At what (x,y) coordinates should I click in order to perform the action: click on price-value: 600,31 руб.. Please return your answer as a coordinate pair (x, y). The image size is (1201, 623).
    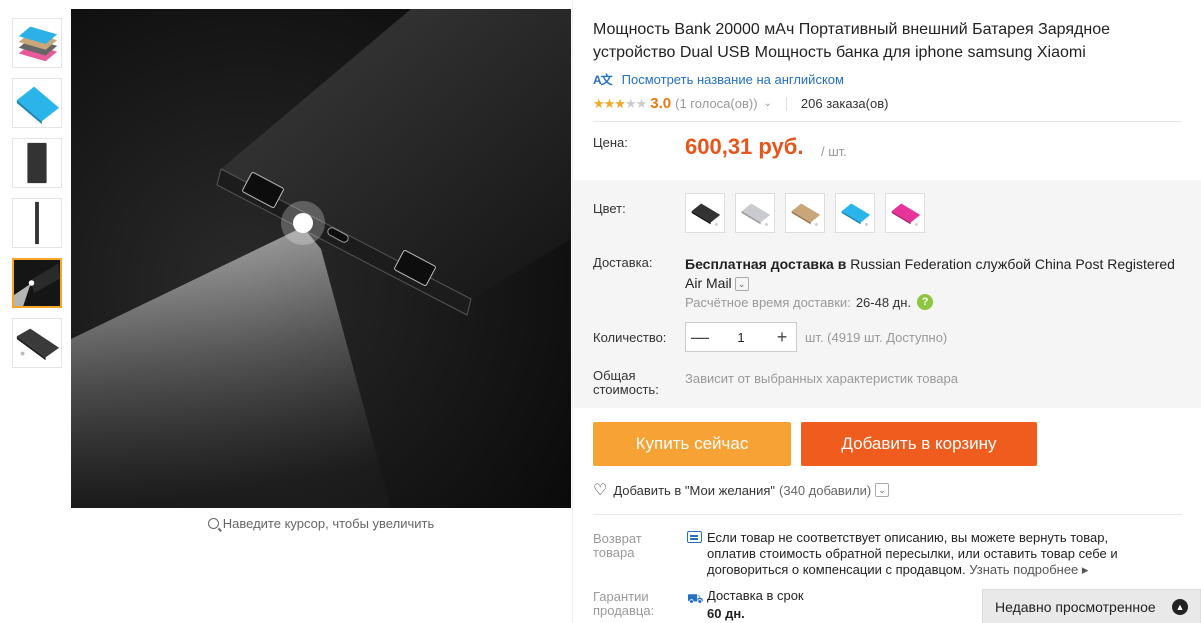
    Looking at the image, I should click on (744, 146).